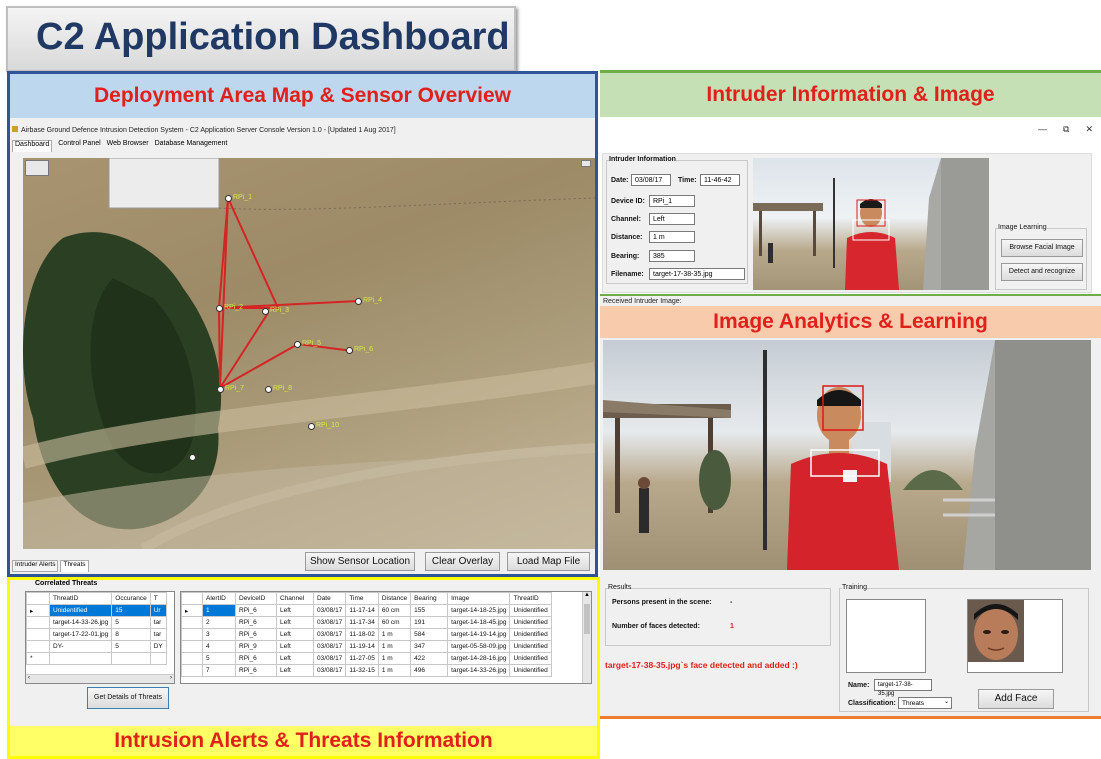 The image size is (1101, 759). I want to click on cell: 11-27-05, so click(362, 658).